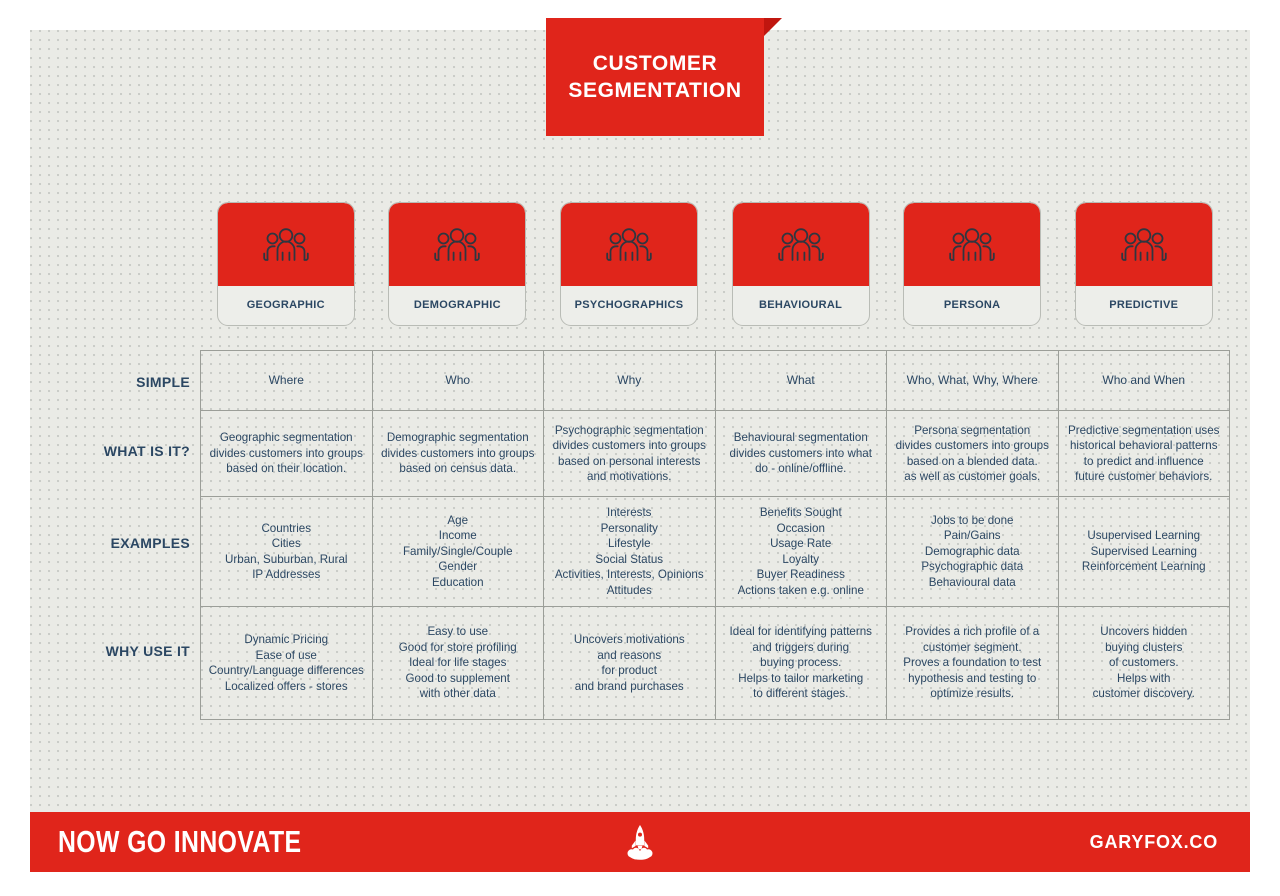 This screenshot has width=1280, height=896. I want to click on cell-simple-persona: Who, What, Why, Where, so click(972, 380).